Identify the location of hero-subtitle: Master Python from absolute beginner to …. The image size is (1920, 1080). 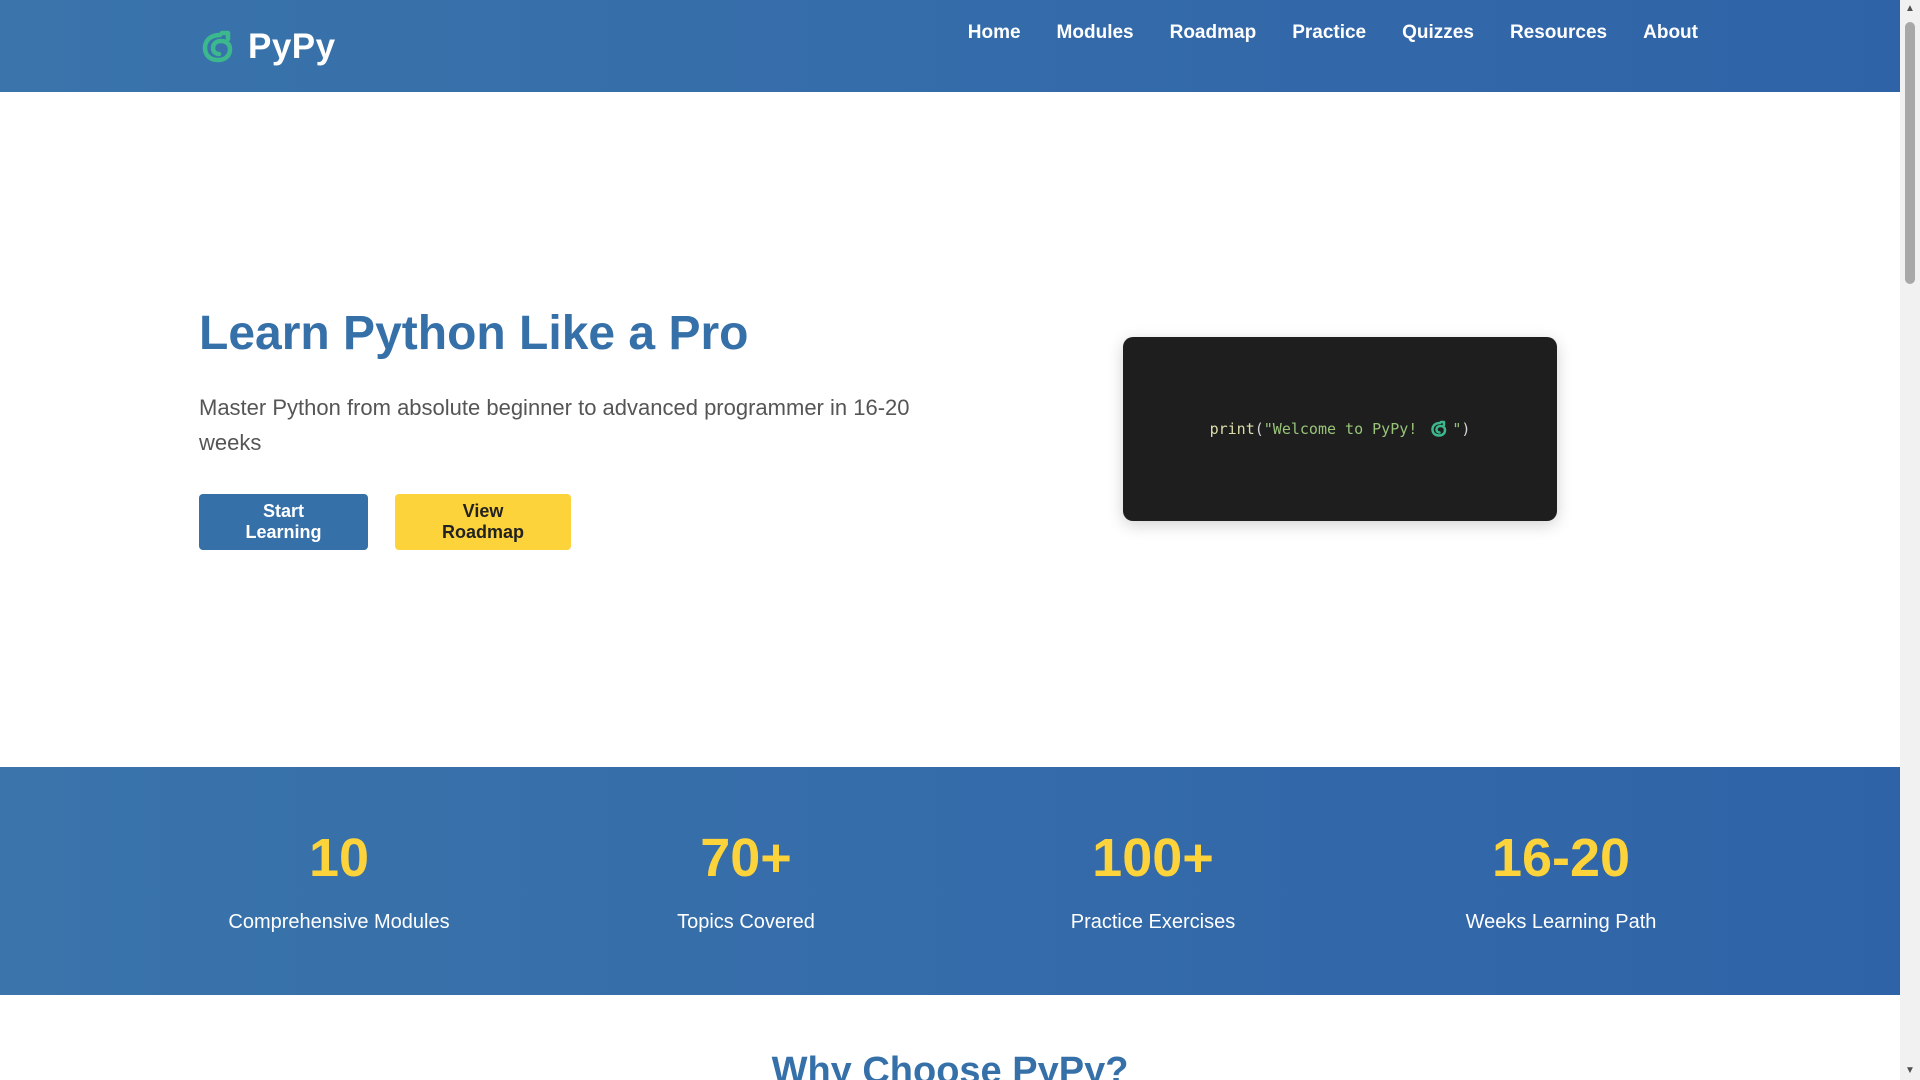
(554, 425).